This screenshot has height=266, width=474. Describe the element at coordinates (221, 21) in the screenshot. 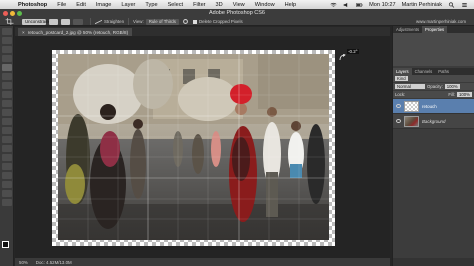

I see `delete-cropped-label: Delete Cropped Pixels` at that location.